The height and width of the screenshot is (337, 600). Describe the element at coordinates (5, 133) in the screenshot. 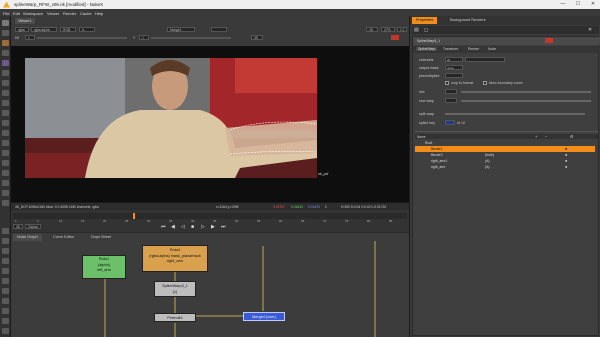

I see `metadata-tool-icon` at that location.